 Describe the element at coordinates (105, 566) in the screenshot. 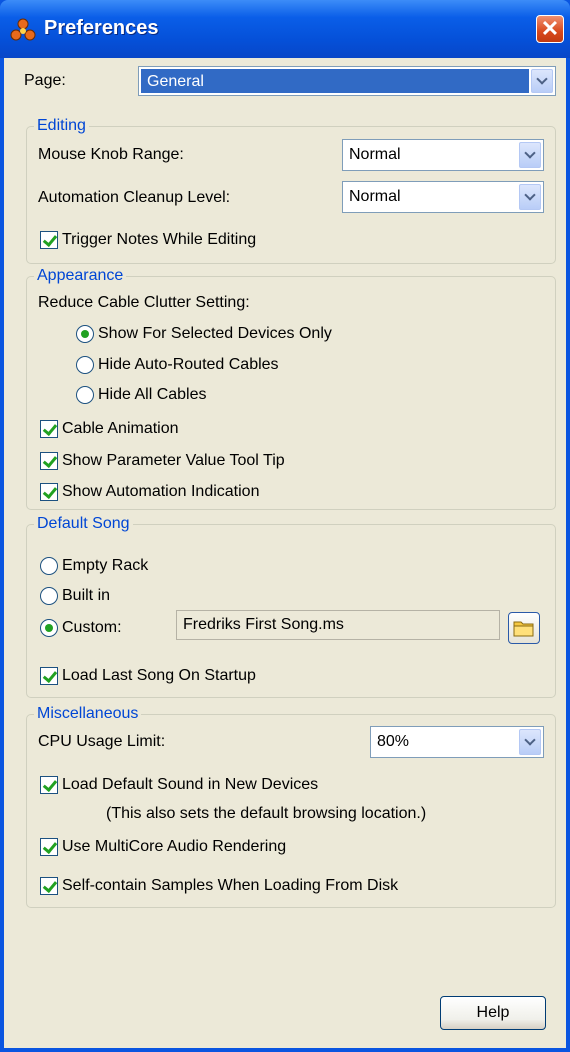

I see `empty-rack-label: Empty Rack` at that location.